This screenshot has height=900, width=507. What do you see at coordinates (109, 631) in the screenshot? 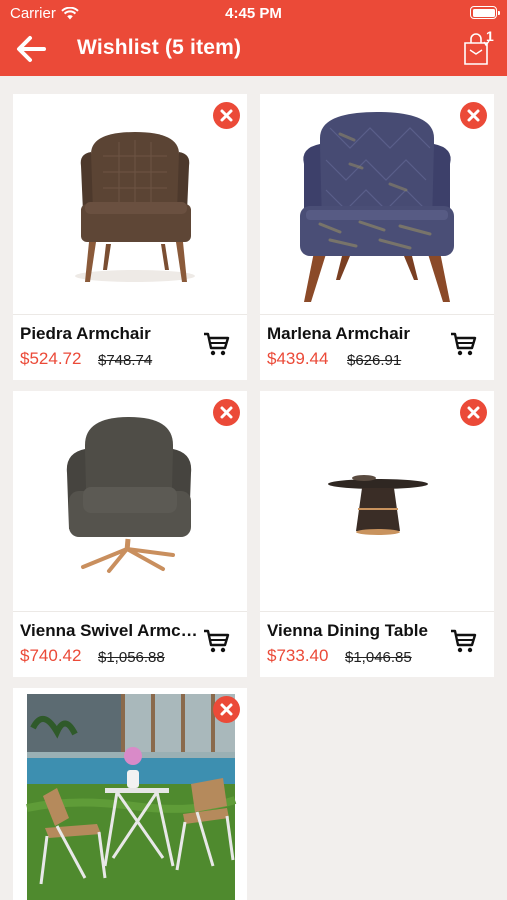
I see `product-name: Vienna Swivel Armchair` at bounding box center [109, 631].